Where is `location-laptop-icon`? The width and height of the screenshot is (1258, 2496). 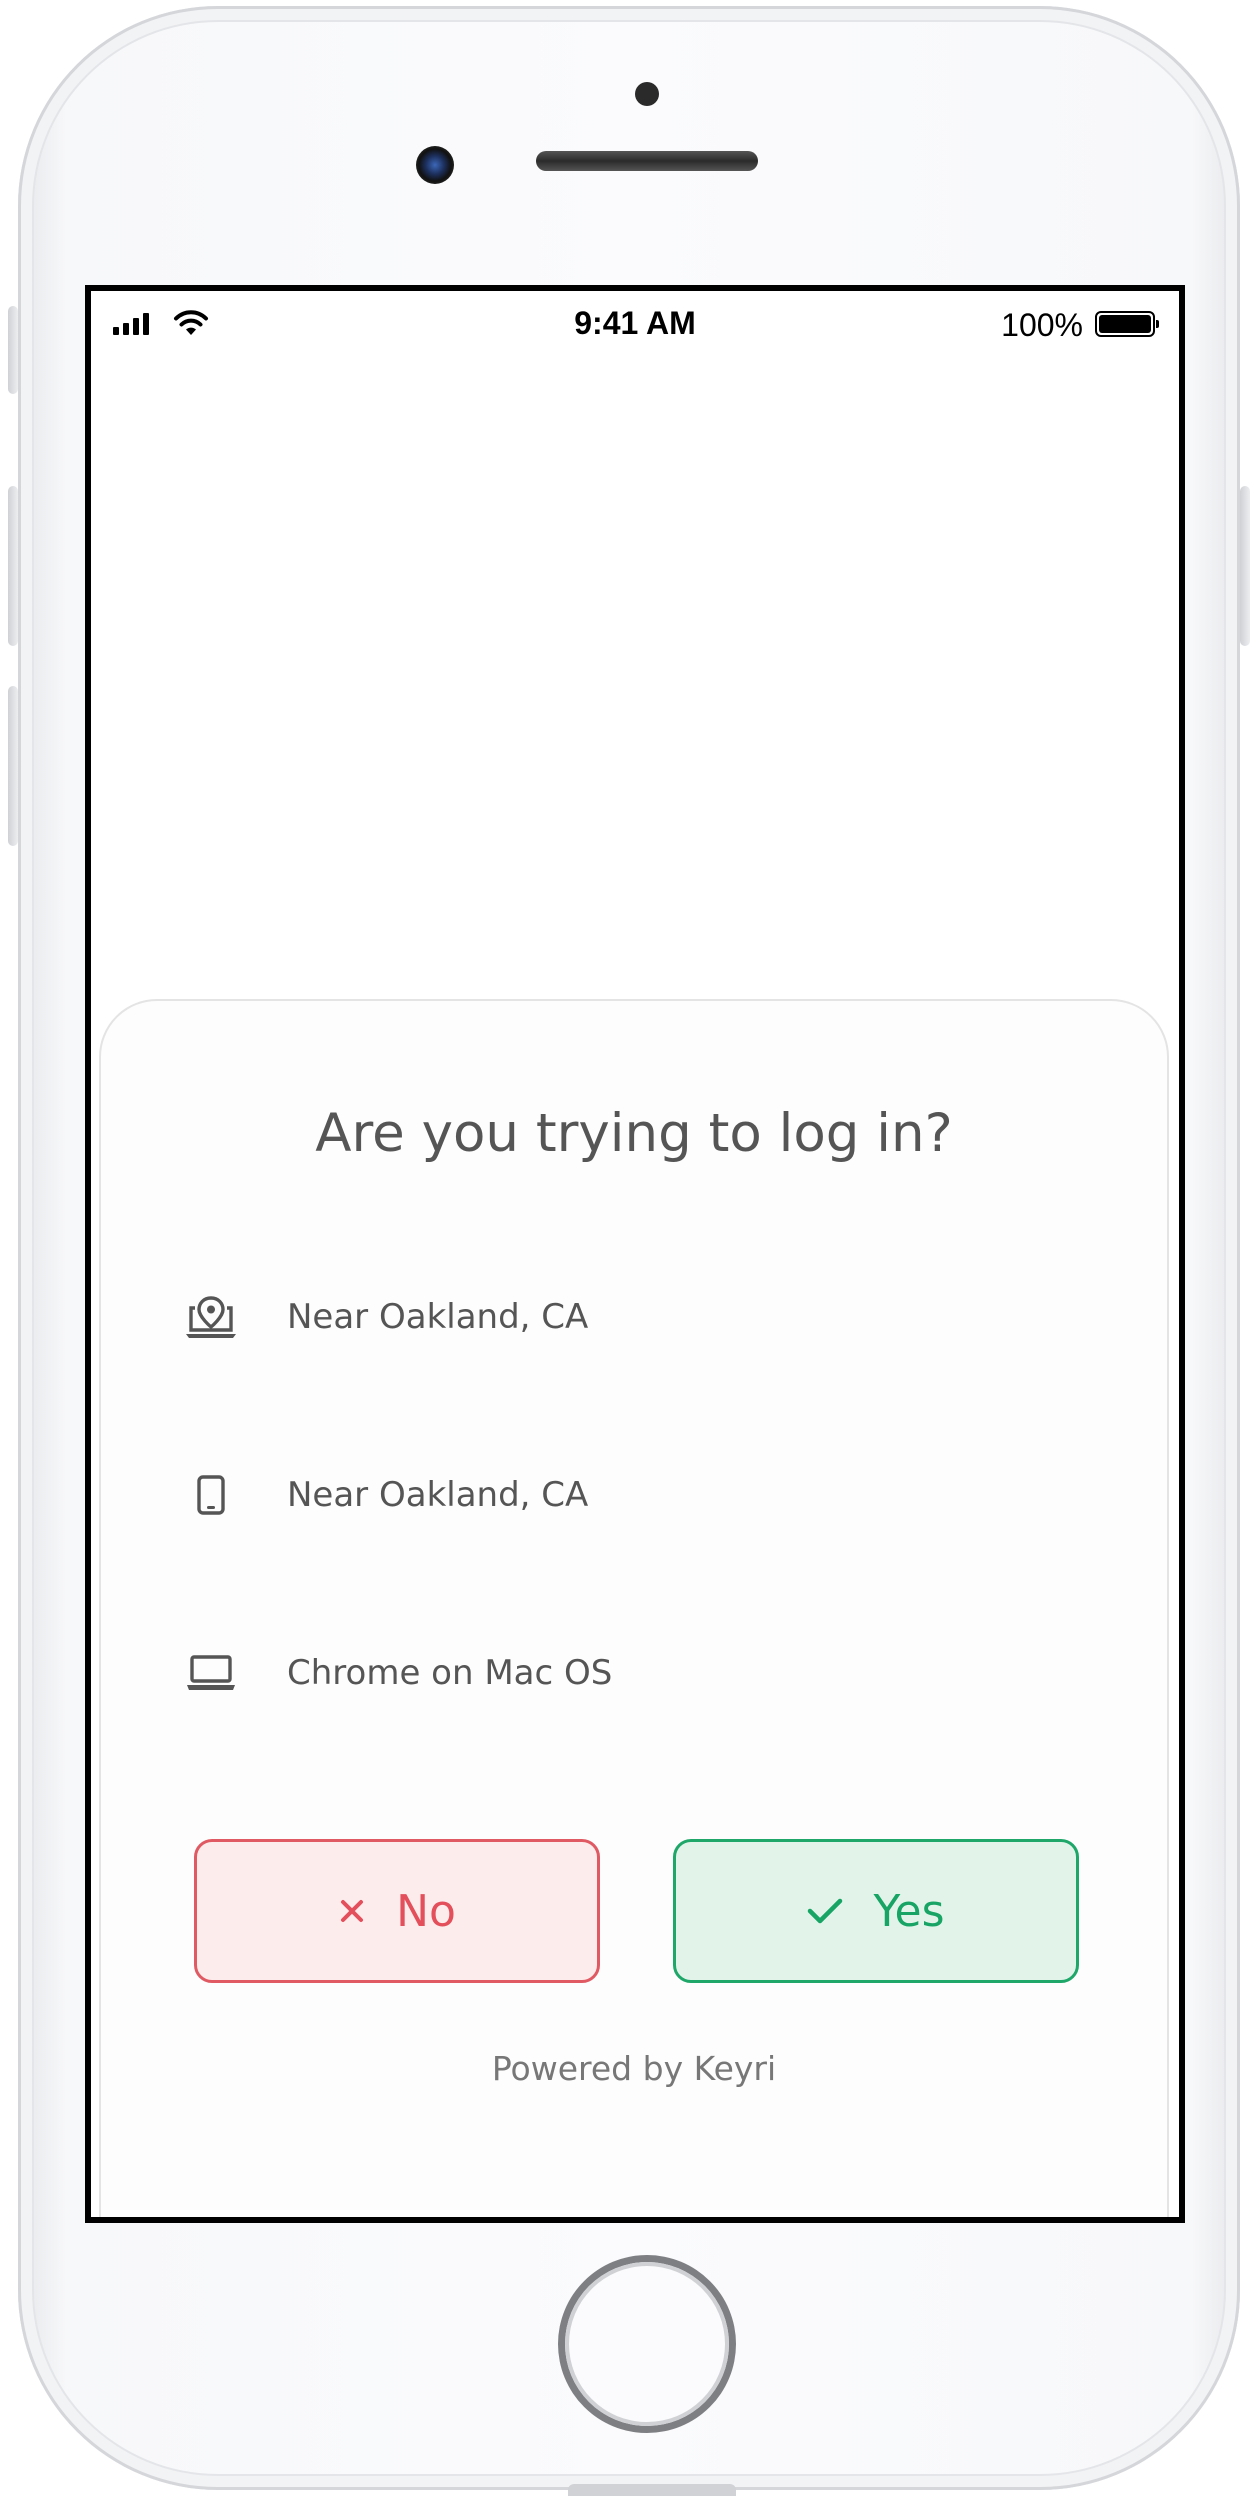 location-laptop-icon is located at coordinates (211, 1317).